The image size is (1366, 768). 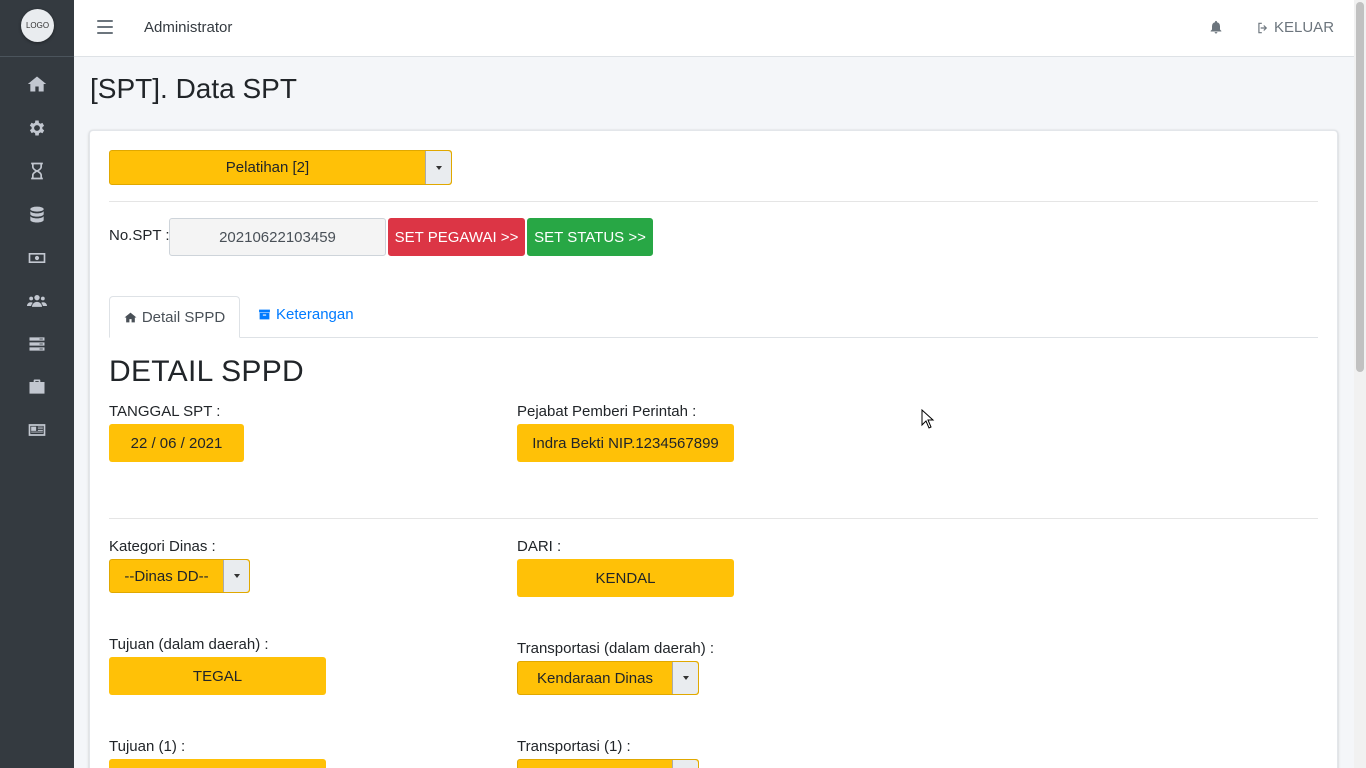 I want to click on tujuan1-label: Tujuan (1) :, so click(x=147, y=746).